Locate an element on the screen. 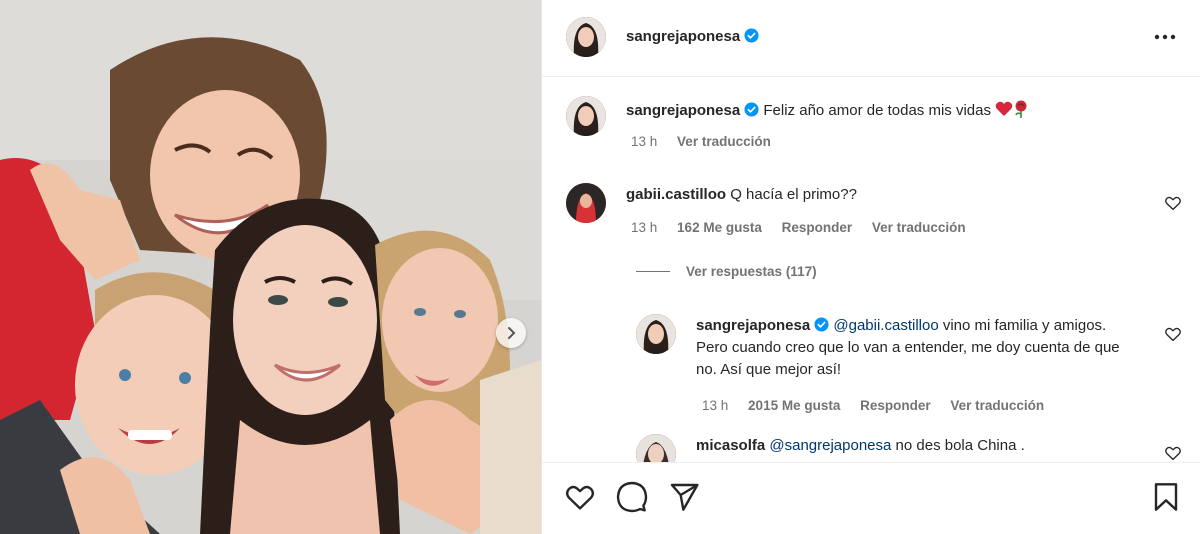 Image resolution: width=1200 pixels, height=534 pixels. comment-username: micasolfa is located at coordinates (730, 445).